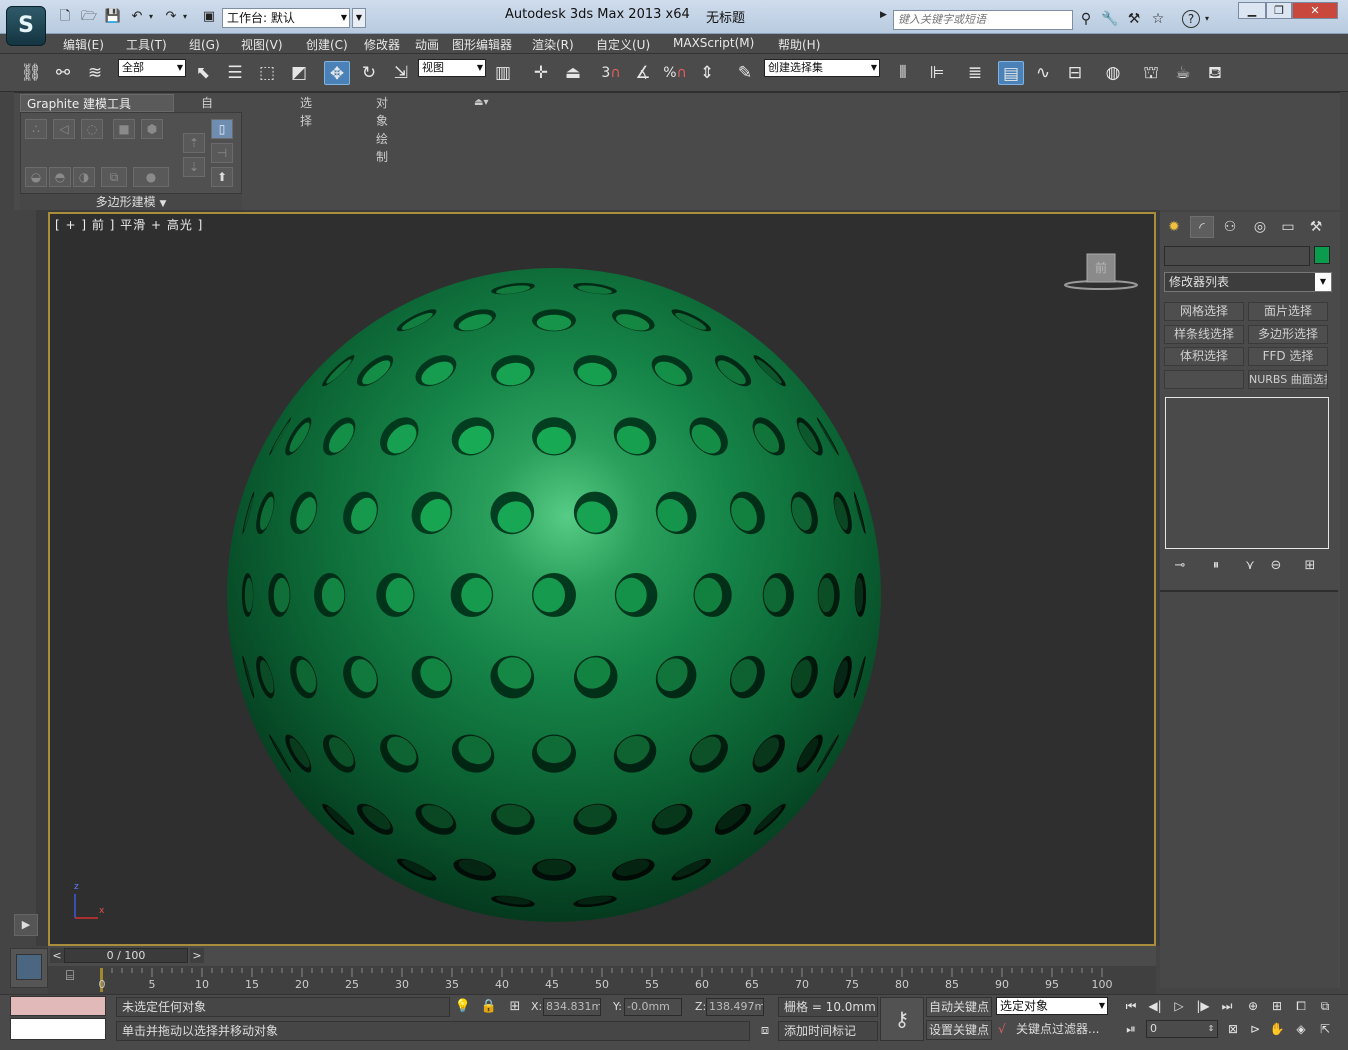 The image size is (1348, 1050). I want to click on redo-icon: ↷, so click(171, 17).